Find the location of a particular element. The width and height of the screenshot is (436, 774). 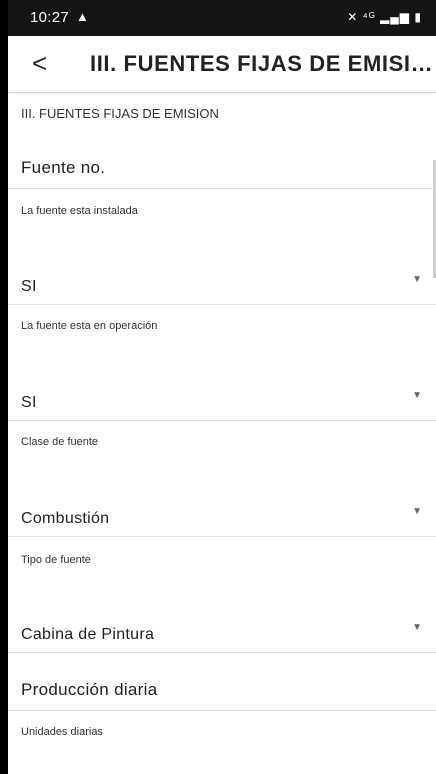

signal-icon: ▂▄▆ is located at coordinates (395, 17).